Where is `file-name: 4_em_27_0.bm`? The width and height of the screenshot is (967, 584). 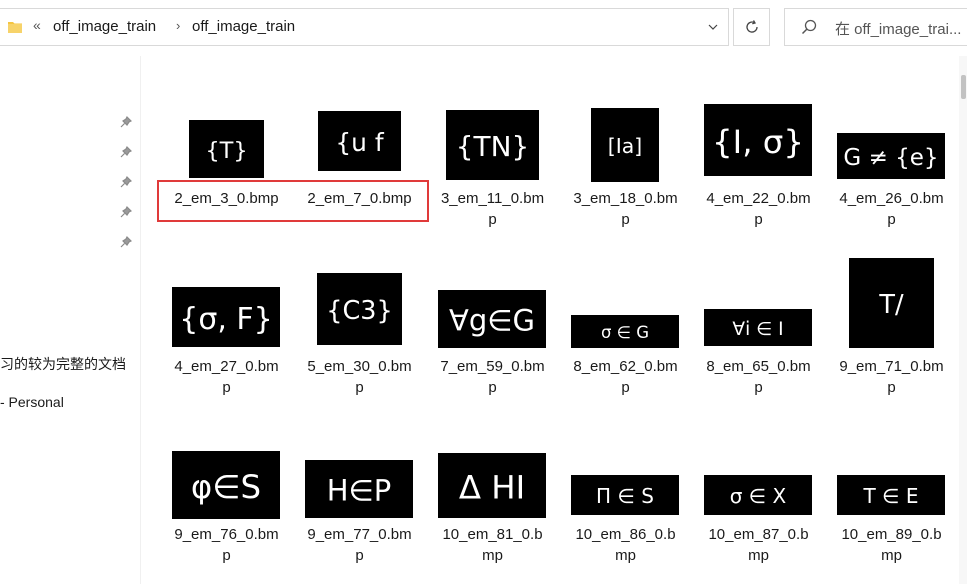
file-name: 4_em_27_0.bm is located at coordinates (226, 366).